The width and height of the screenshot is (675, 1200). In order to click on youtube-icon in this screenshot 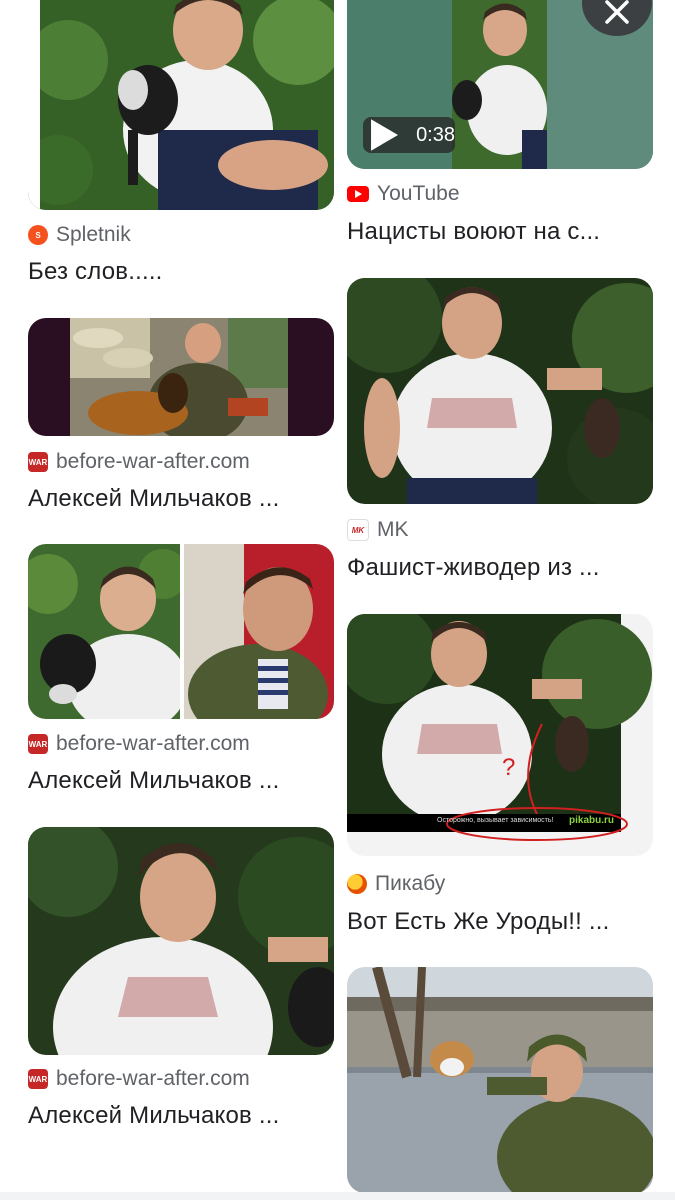, I will do `click(358, 194)`.